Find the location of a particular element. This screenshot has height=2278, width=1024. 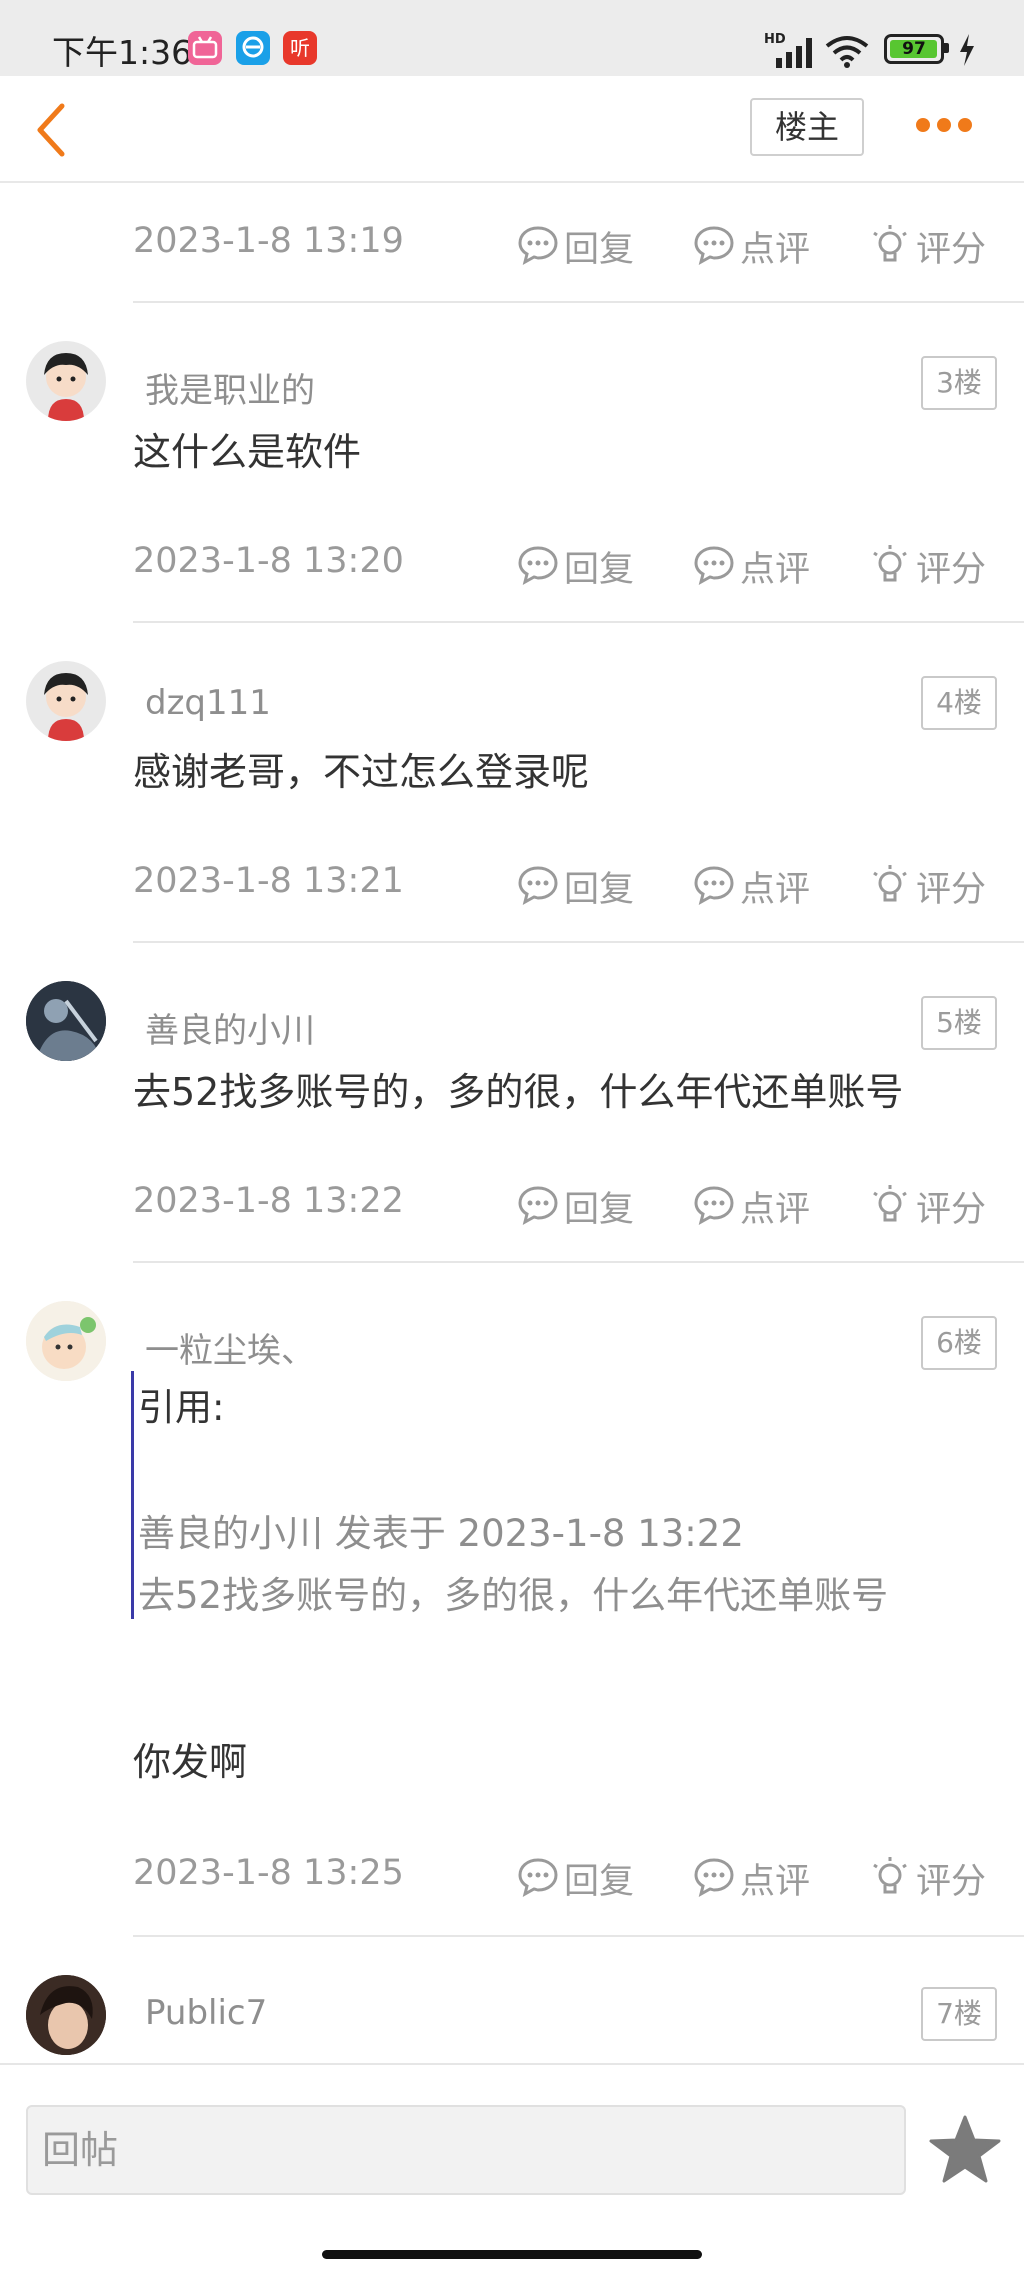

quote-bar is located at coordinates (132, 1495).